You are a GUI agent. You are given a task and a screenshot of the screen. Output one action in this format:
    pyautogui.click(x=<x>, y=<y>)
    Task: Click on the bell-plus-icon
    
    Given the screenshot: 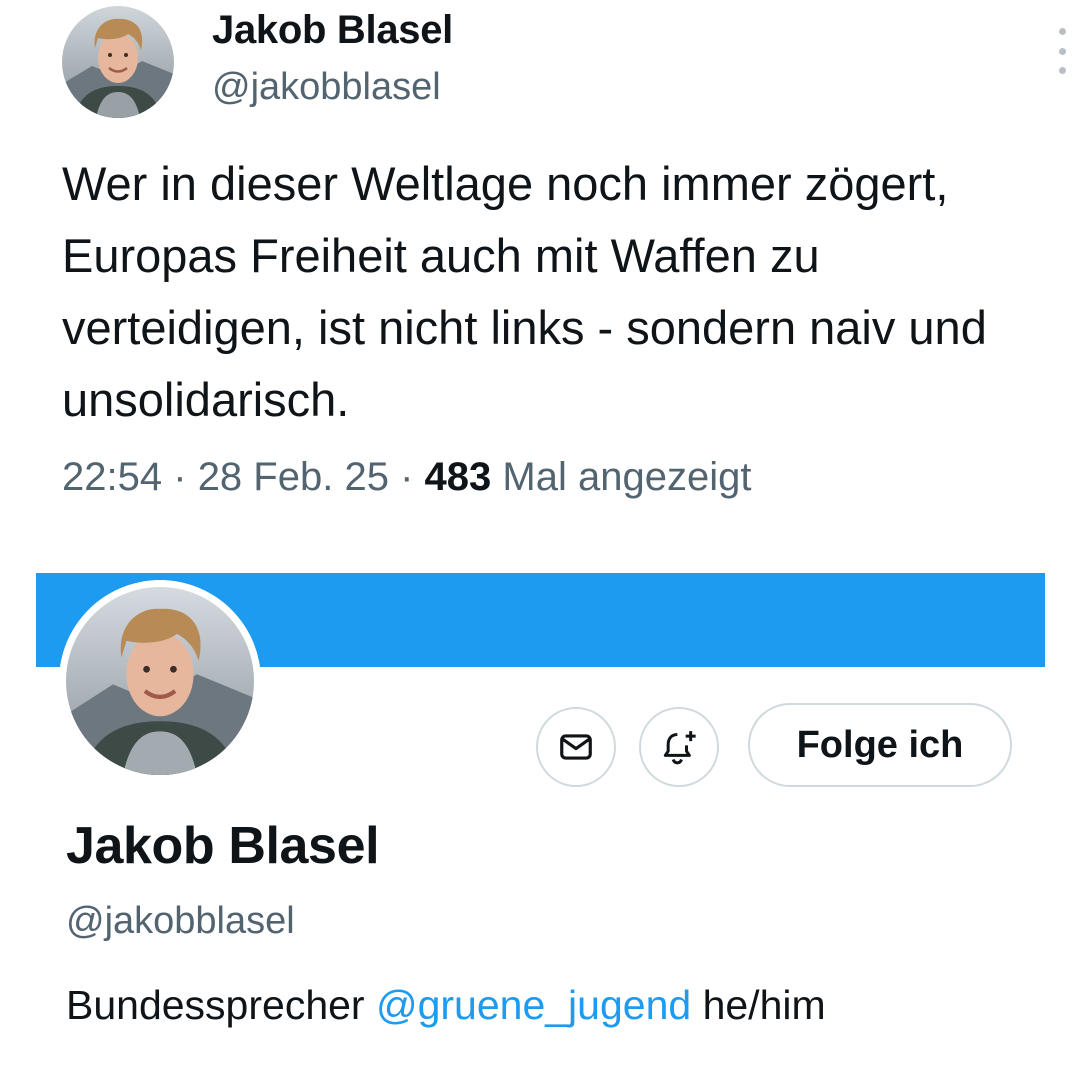 What is the action you would take?
    pyautogui.click(x=679, y=748)
    